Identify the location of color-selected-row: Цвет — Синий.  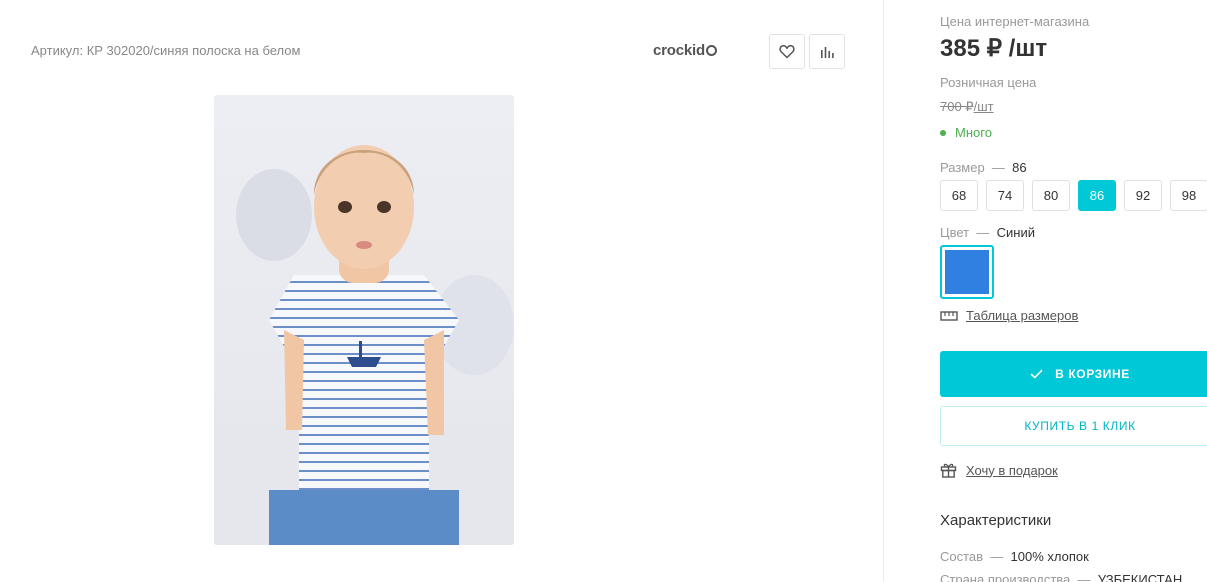
(987, 232).